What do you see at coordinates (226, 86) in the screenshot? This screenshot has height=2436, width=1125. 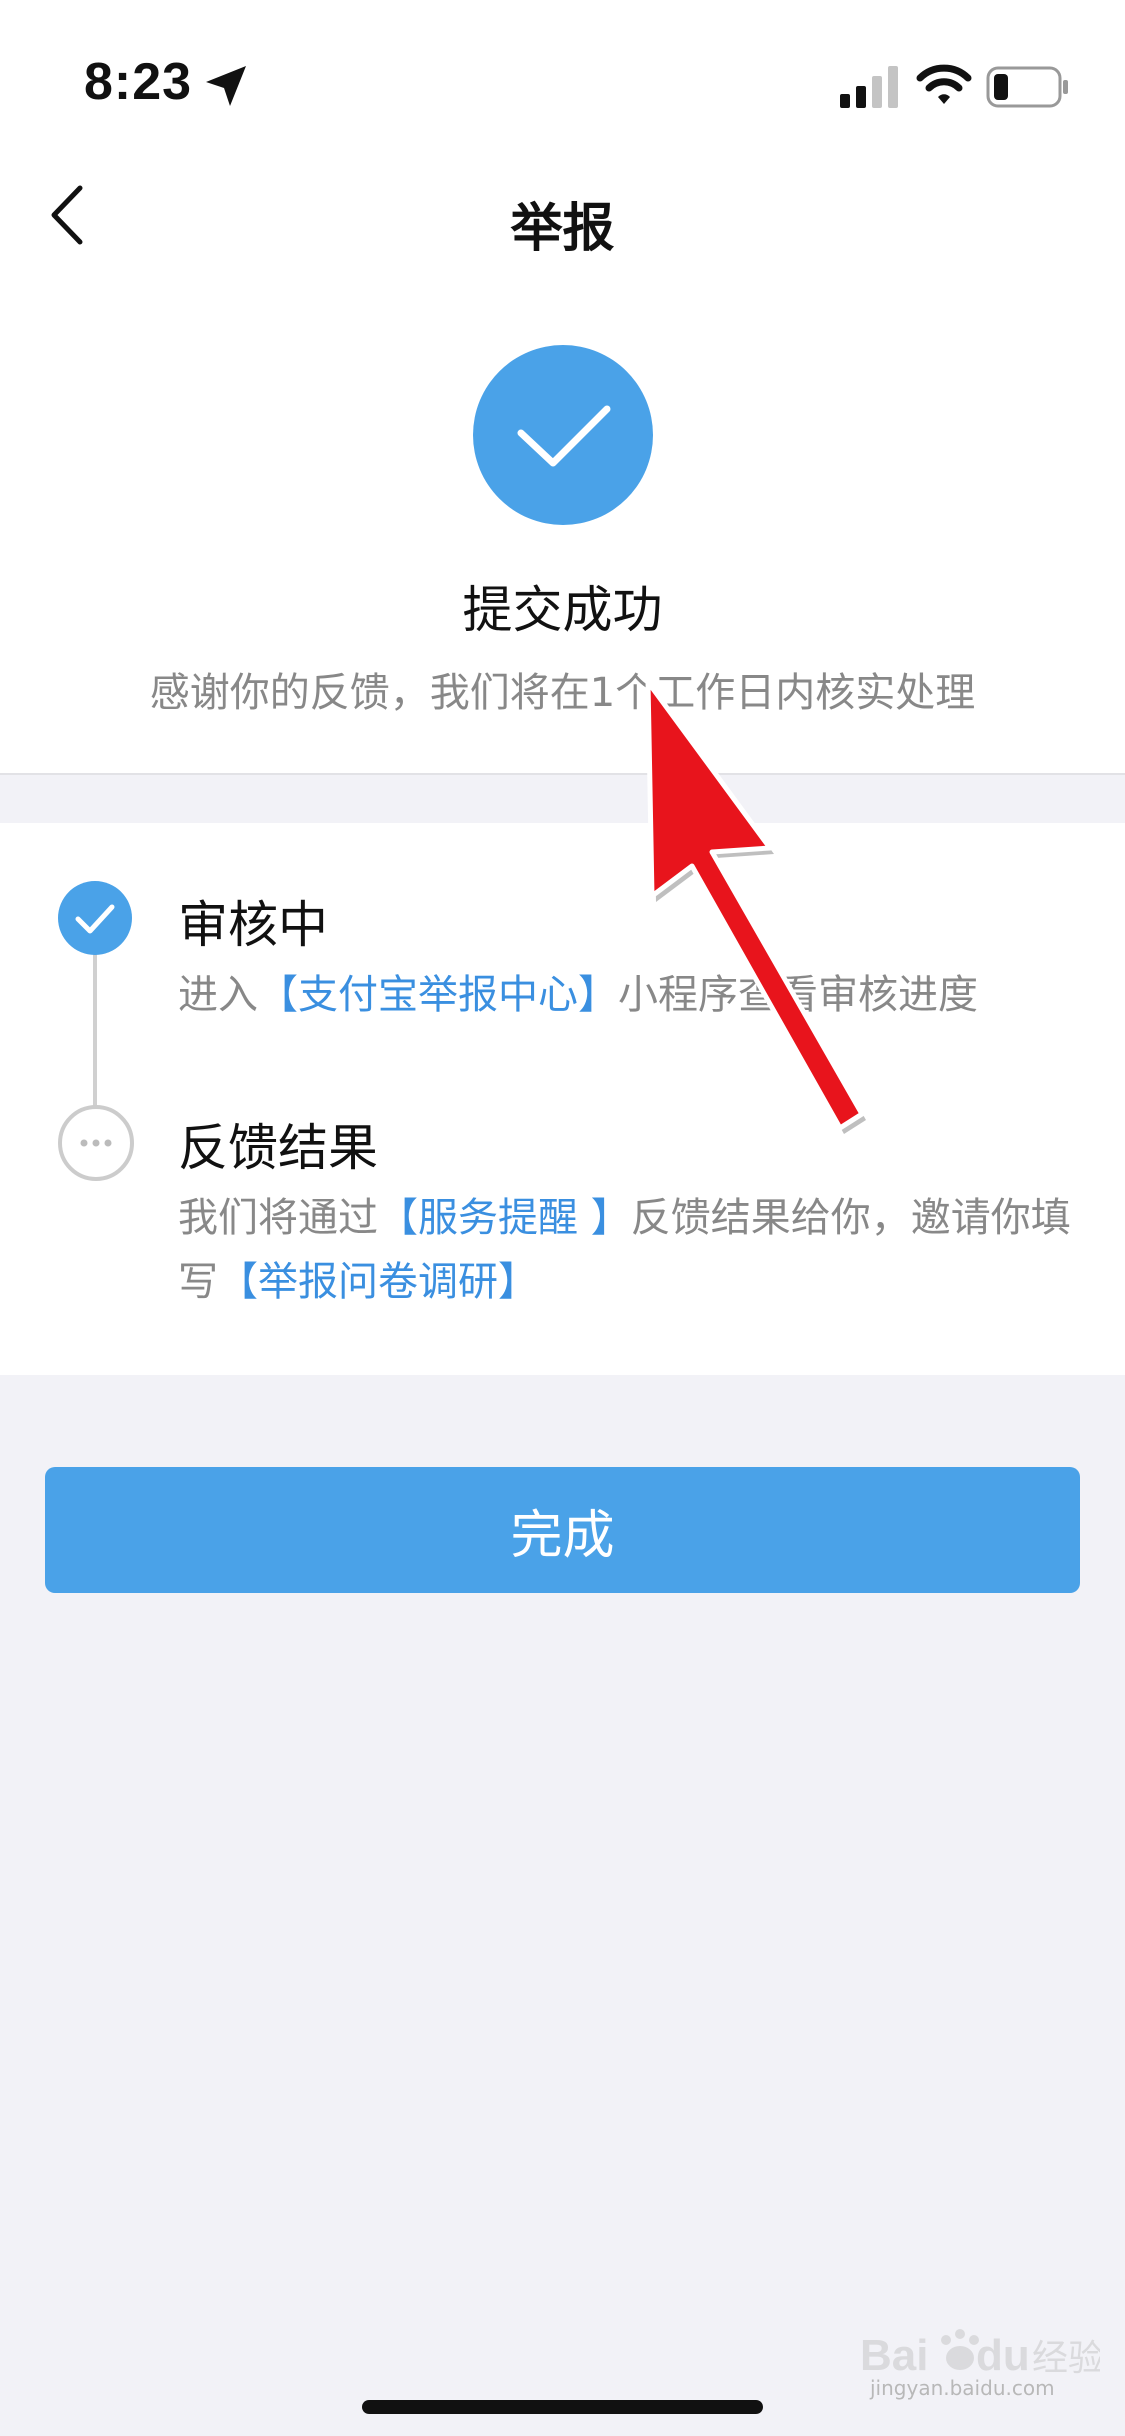 I see `location-arrow-icon` at bounding box center [226, 86].